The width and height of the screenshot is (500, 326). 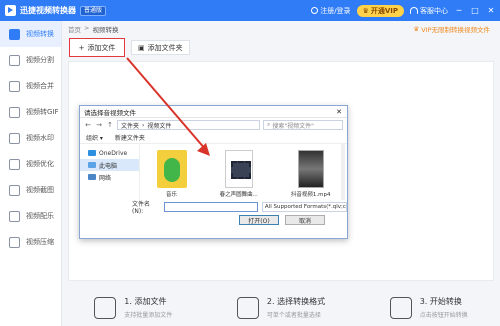 I want to click on step-add-file: 1. 添加文件 支持批量添加文件, so click(x=133, y=307).